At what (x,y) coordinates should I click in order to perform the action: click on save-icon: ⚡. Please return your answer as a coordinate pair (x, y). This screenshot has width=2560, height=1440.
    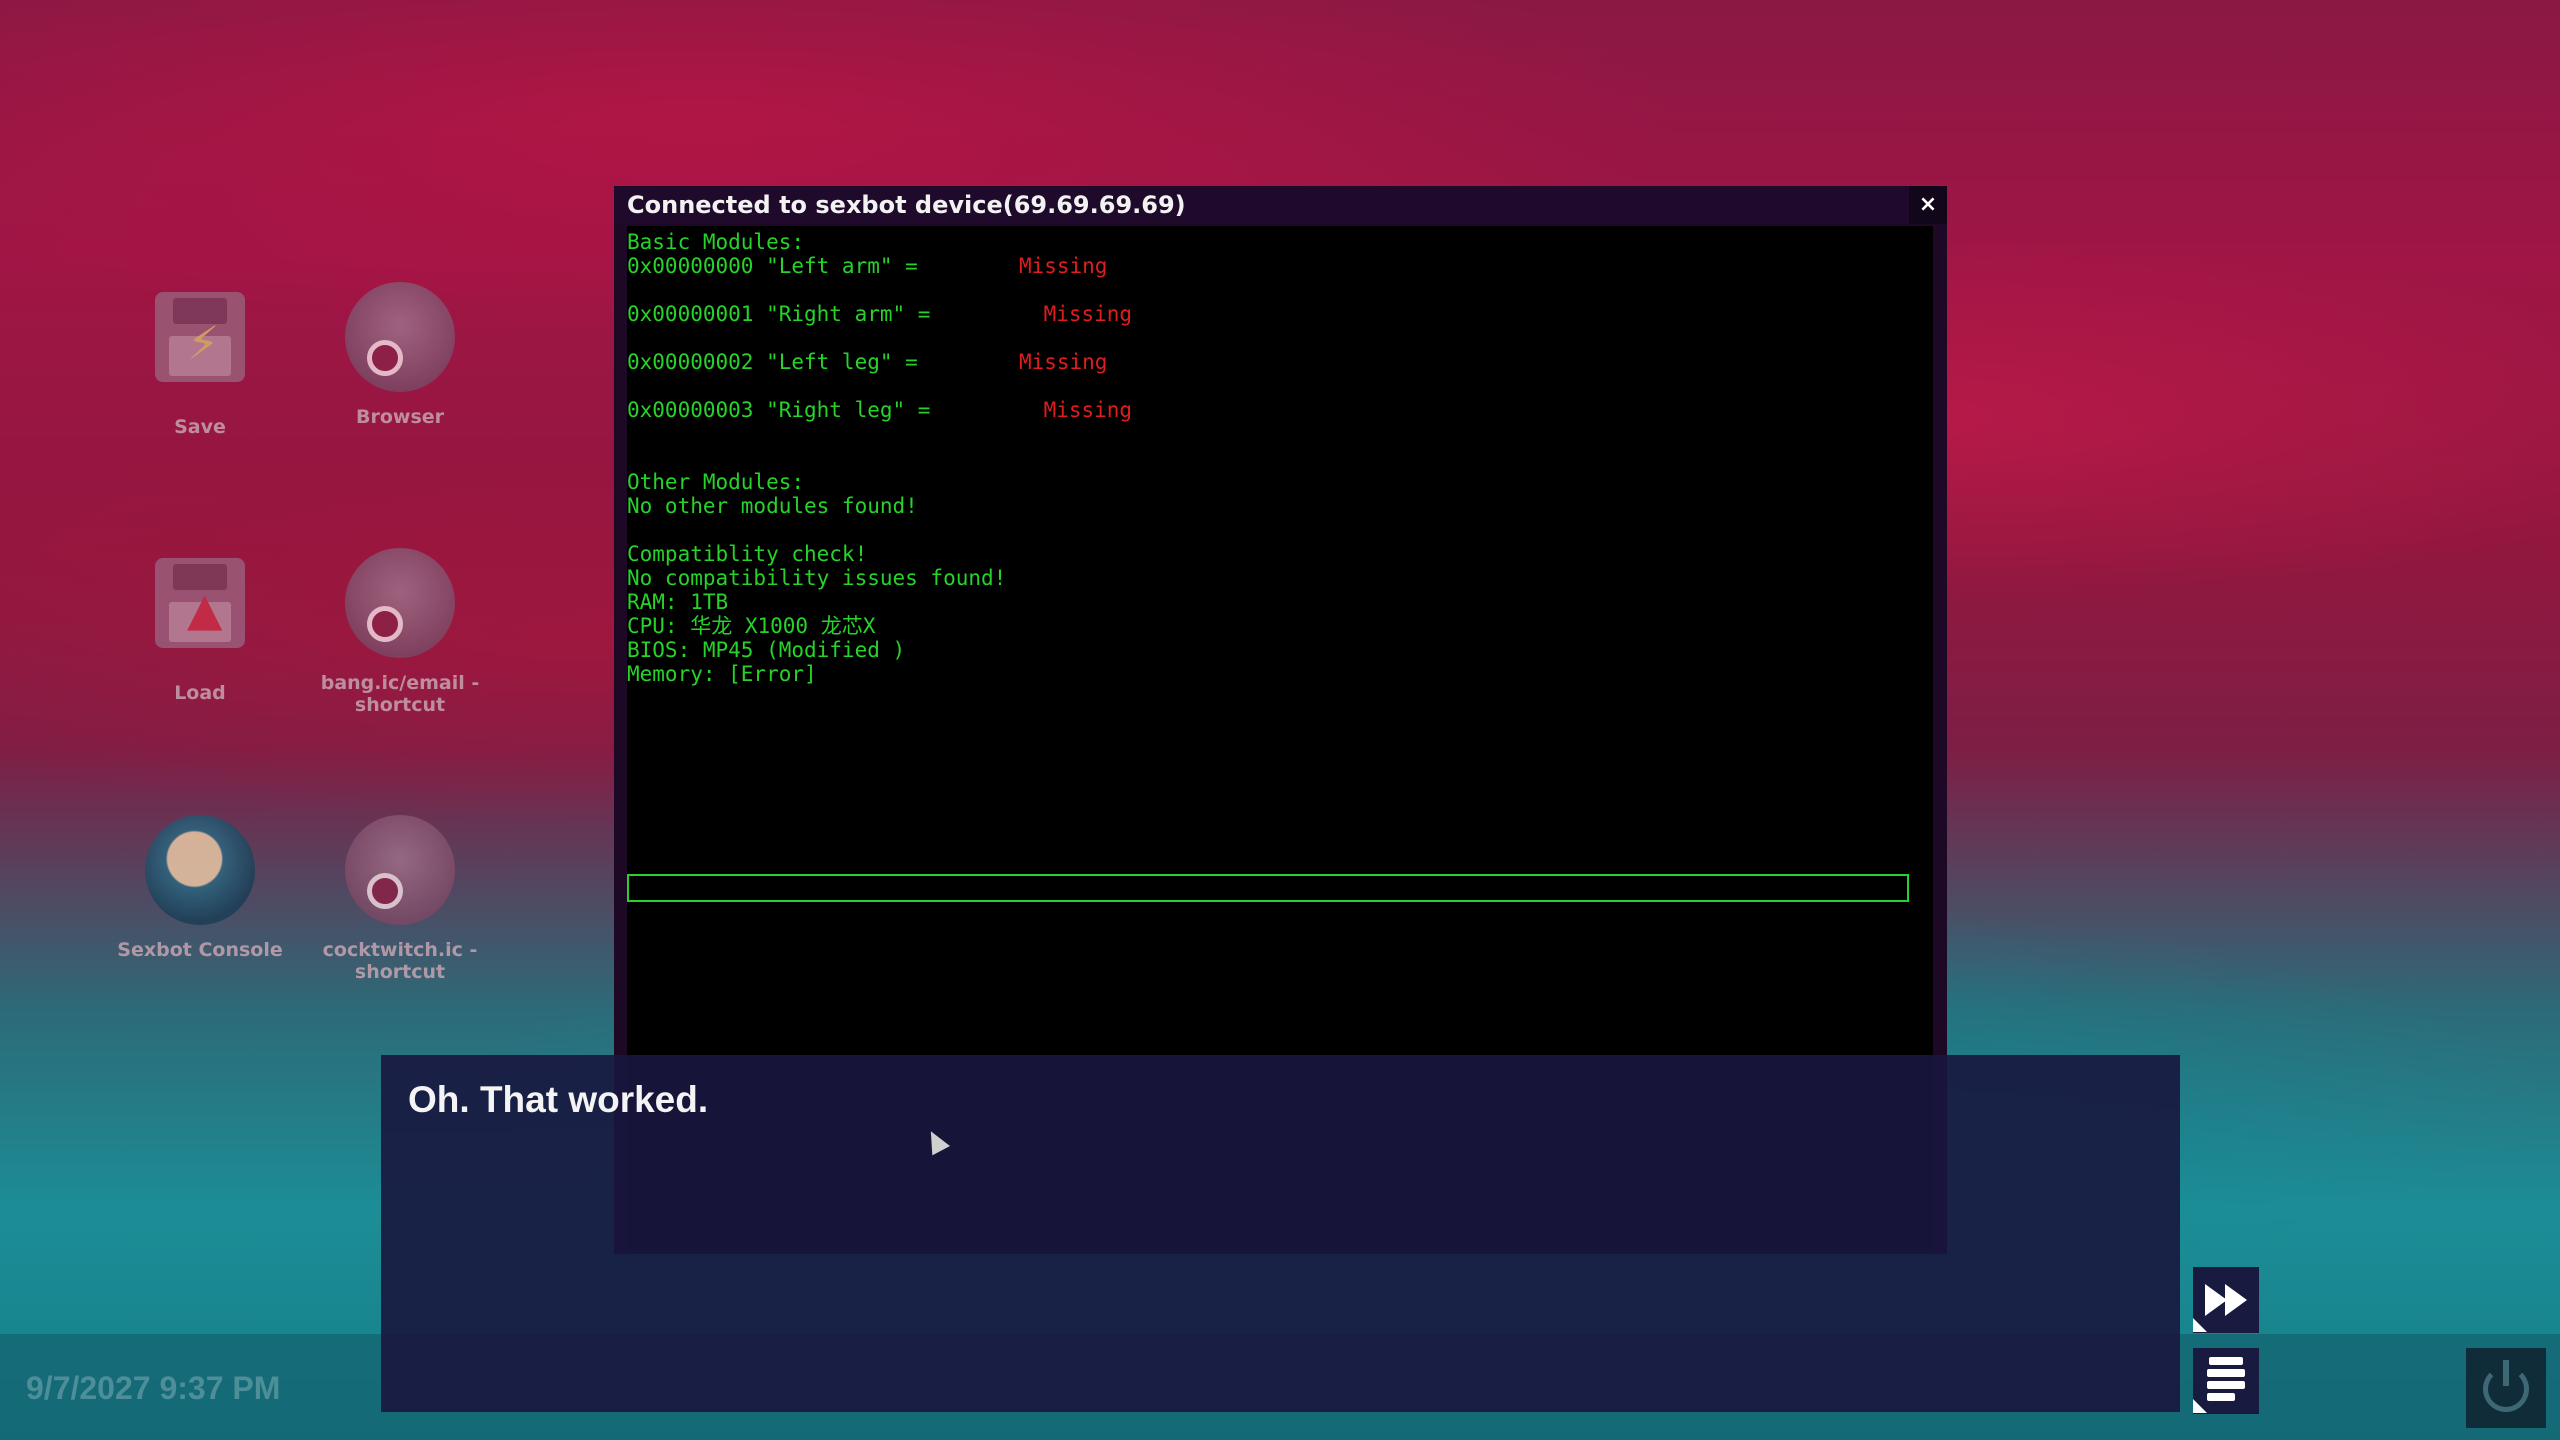
    Looking at the image, I should click on (200, 347).